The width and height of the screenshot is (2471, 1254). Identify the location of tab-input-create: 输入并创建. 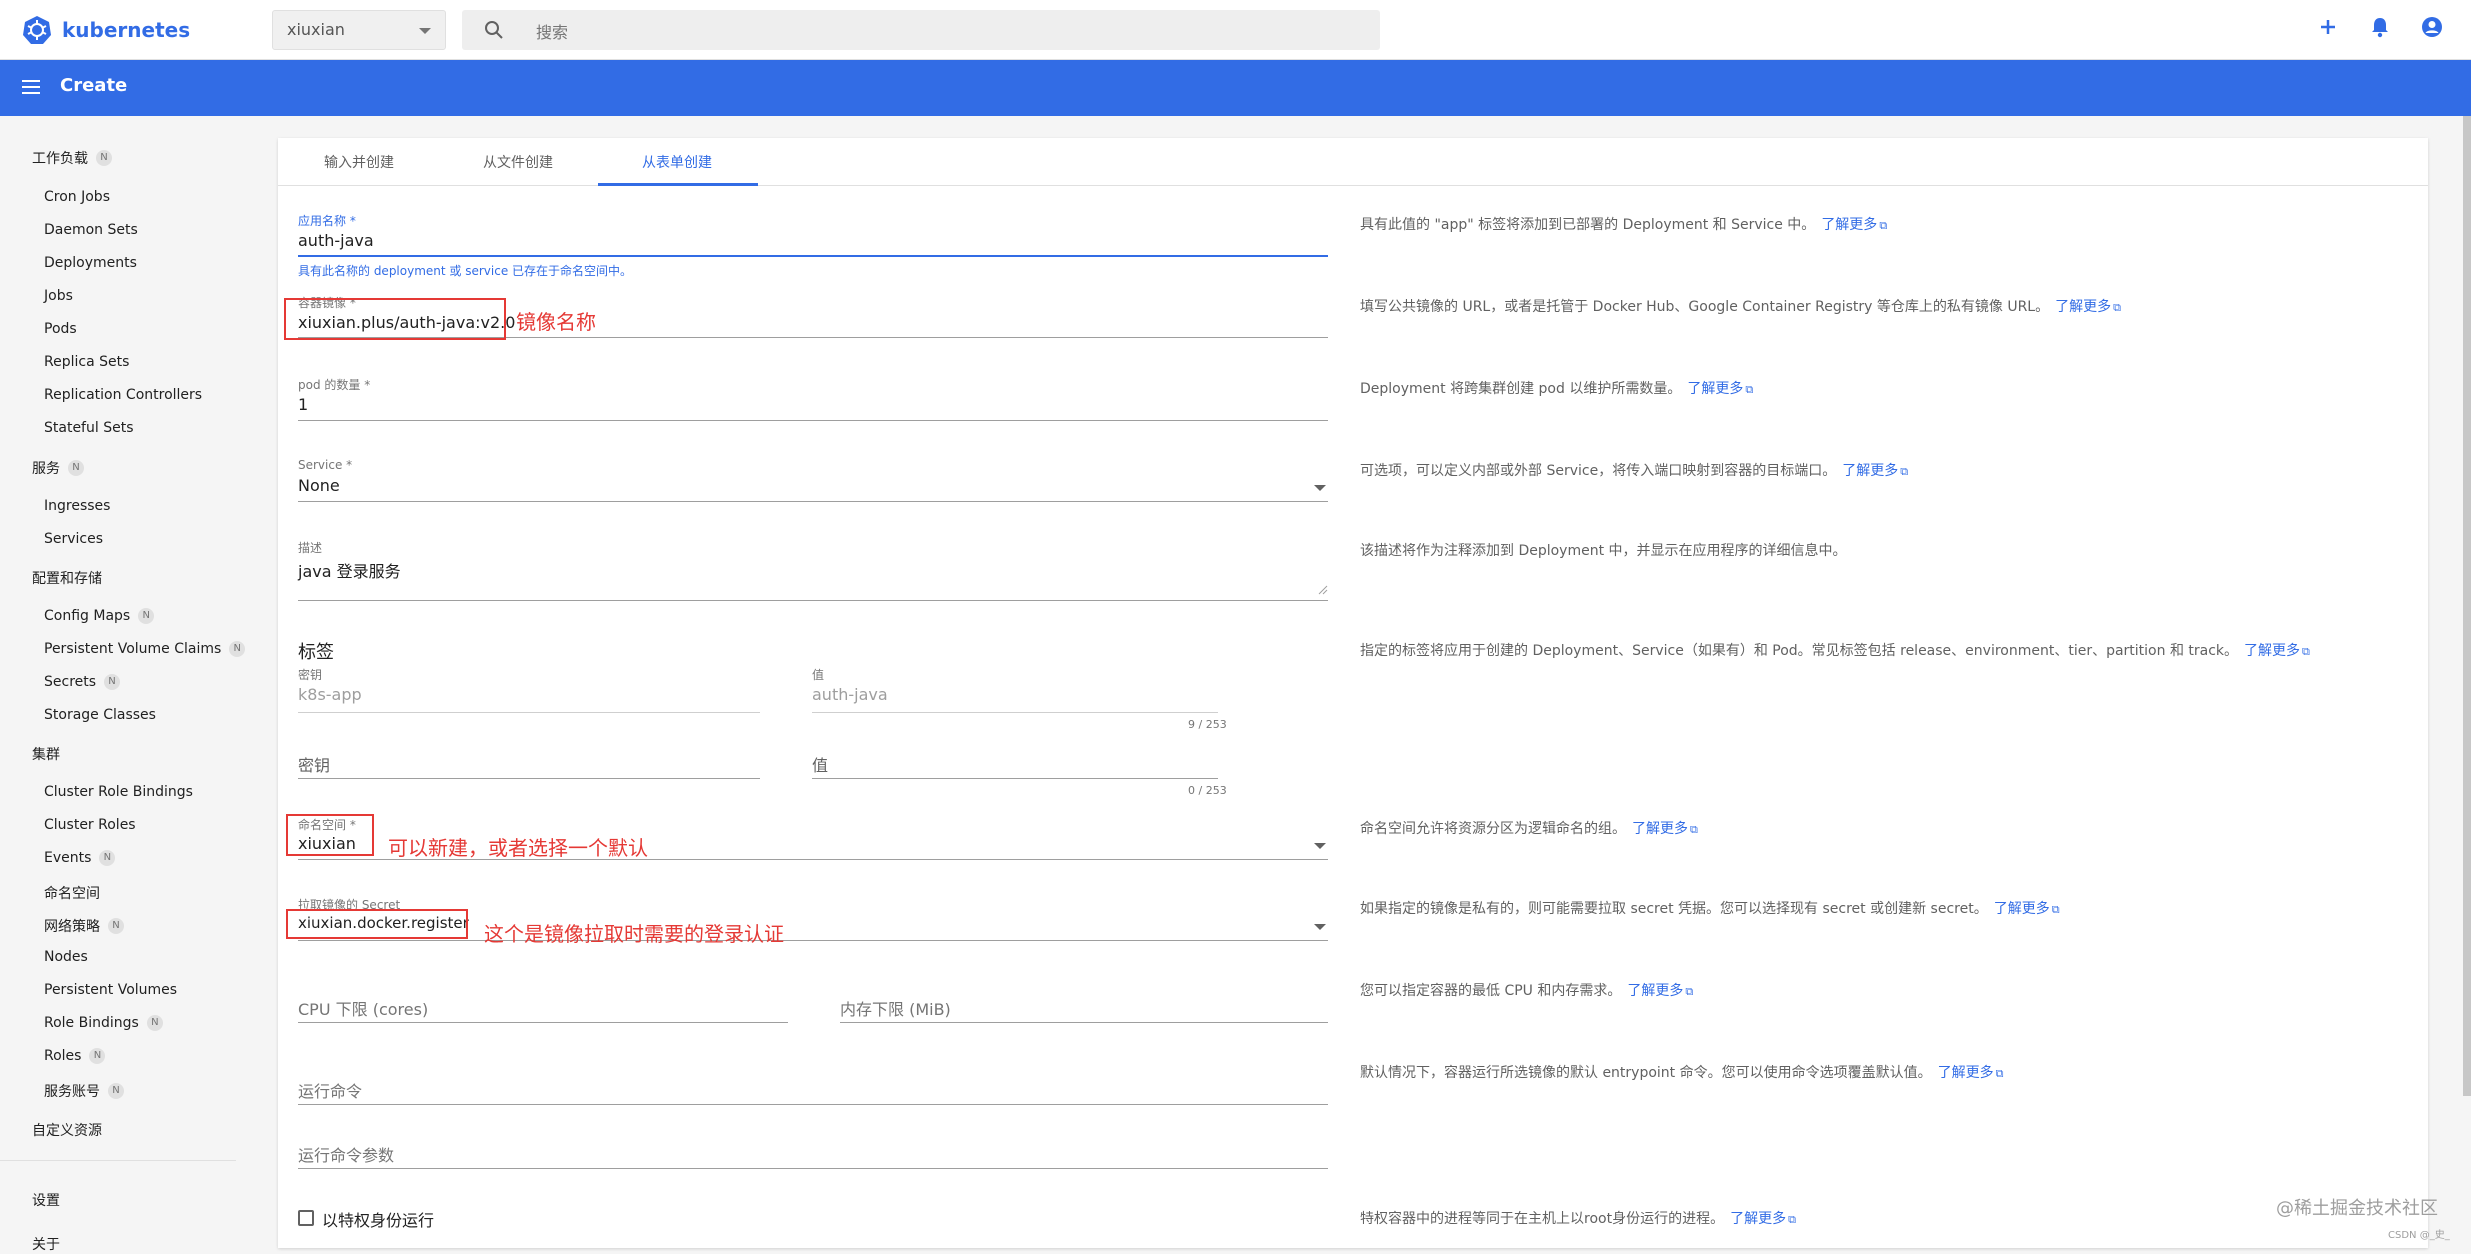
(359, 162).